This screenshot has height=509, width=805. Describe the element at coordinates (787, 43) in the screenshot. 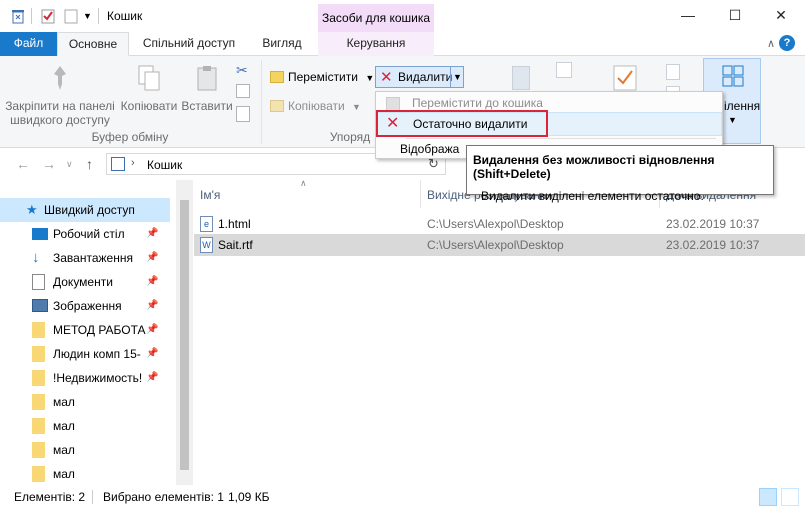

I see `help-icon: ?` at that location.